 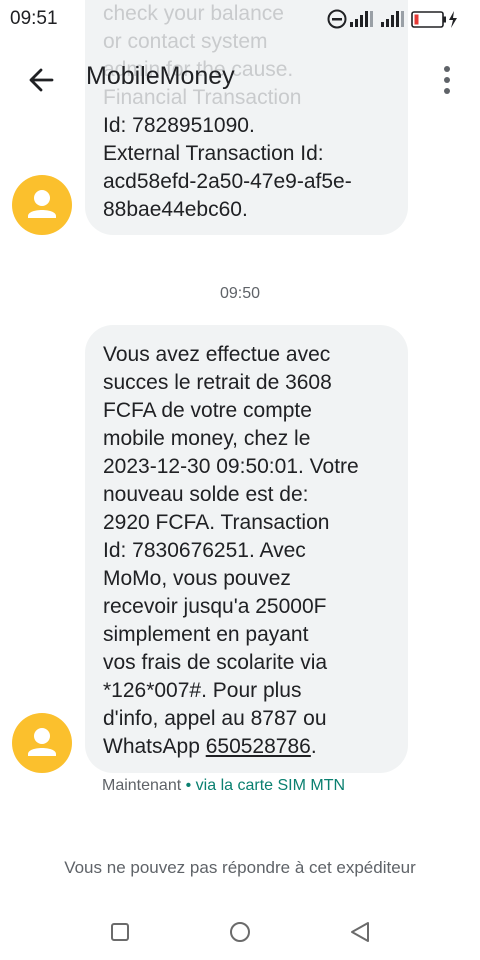 I want to click on system-nav-bar, so click(x=240, y=930).